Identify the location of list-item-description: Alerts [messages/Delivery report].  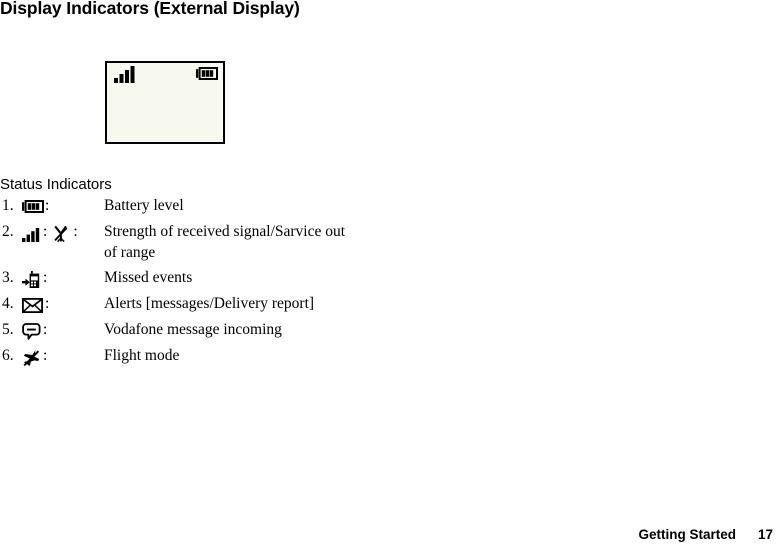
(262, 303).